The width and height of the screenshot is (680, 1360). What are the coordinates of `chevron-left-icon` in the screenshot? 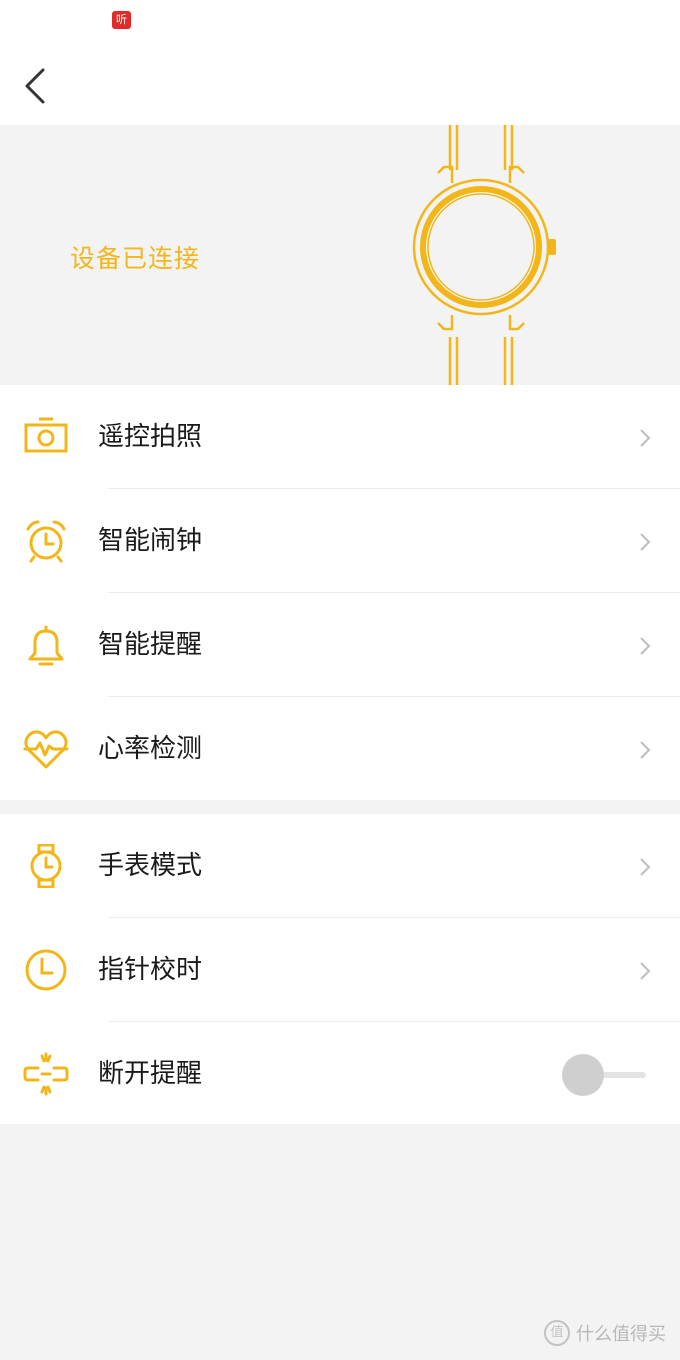 It's located at (35, 86).